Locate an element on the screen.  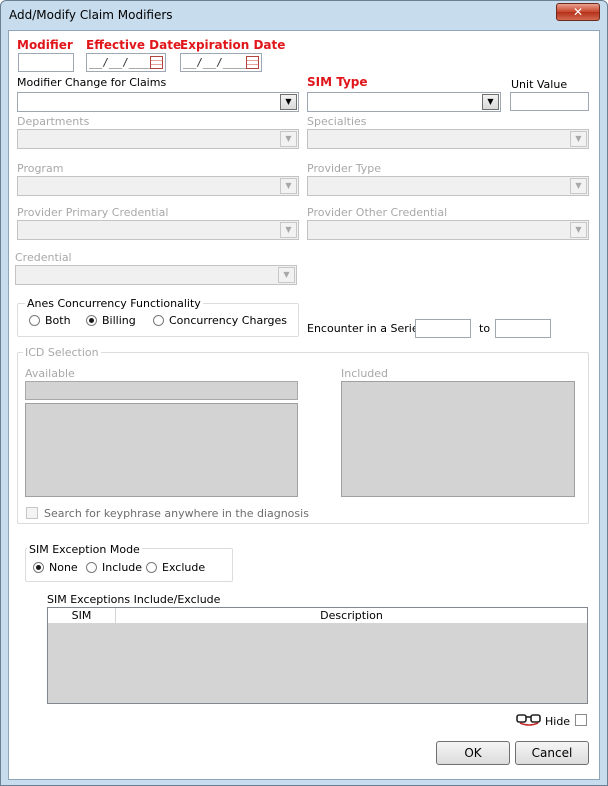
encounter-series-label: Encounter in a Series is located at coordinates (366, 328).